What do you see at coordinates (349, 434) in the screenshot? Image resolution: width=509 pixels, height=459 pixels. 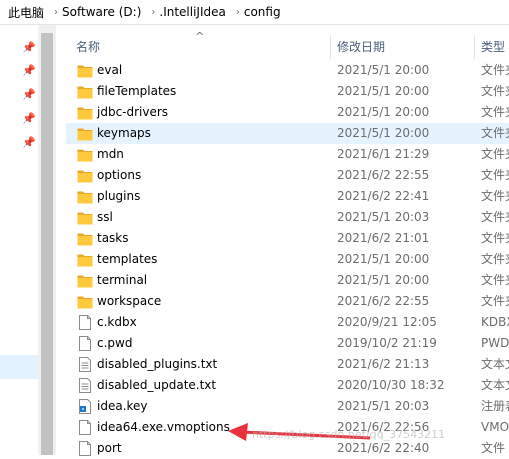 I see `watermark: https://blog.csdn.net/qq_37543211` at bounding box center [349, 434].